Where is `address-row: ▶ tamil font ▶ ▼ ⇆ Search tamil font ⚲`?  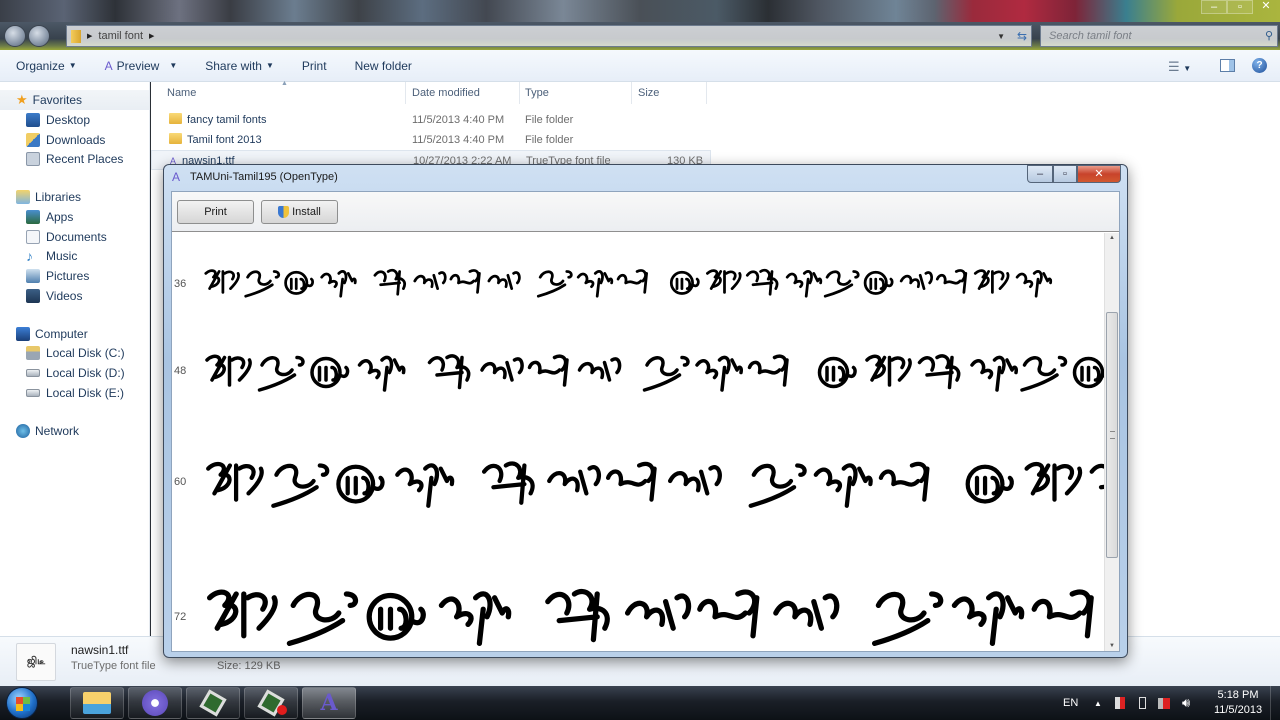 address-row: ▶ tamil font ▶ ▼ ⇆ Search tamil font ⚲ is located at coordinates (640, 36).